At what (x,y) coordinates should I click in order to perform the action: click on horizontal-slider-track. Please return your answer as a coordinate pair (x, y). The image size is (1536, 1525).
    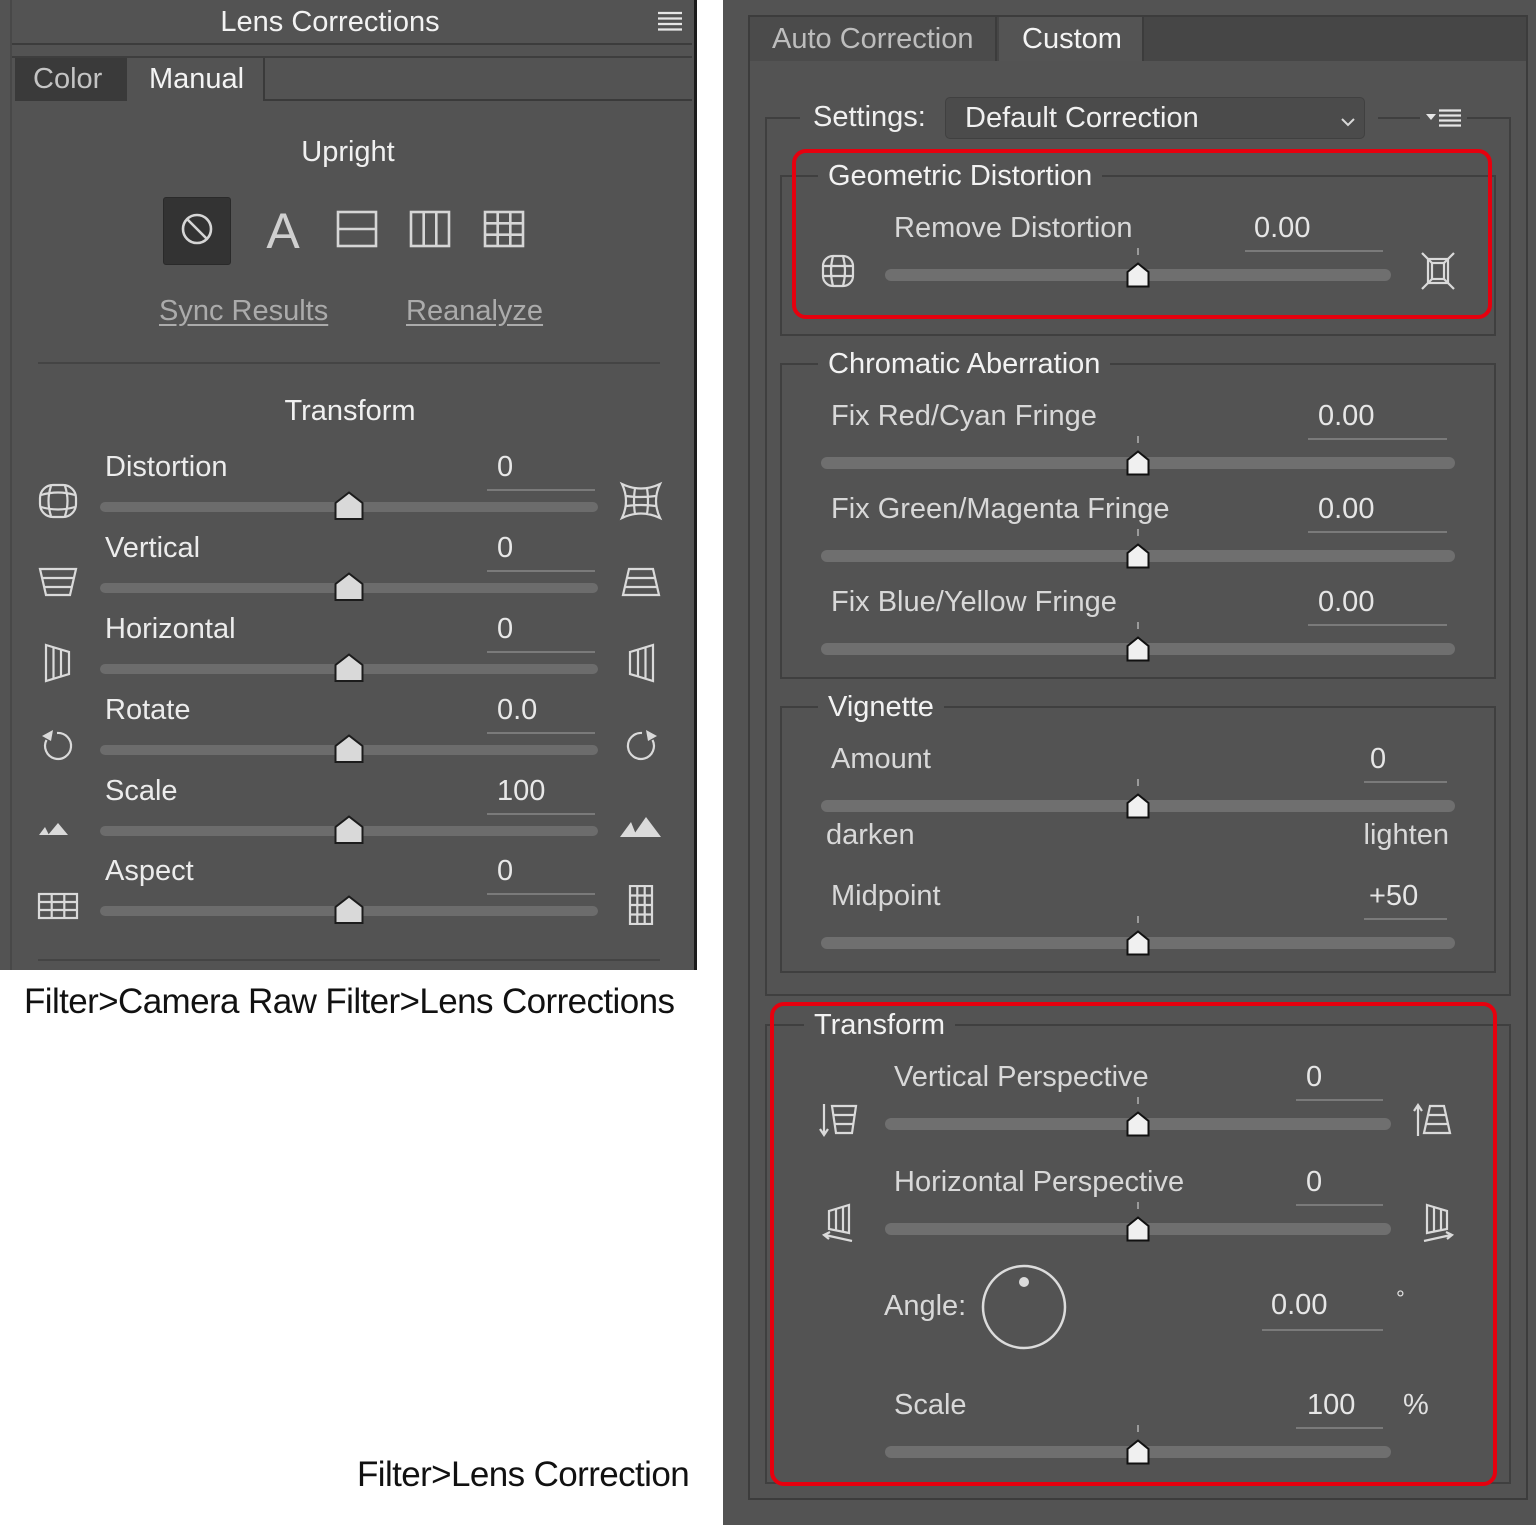
    Looking at the image, I should click on (349, 667).